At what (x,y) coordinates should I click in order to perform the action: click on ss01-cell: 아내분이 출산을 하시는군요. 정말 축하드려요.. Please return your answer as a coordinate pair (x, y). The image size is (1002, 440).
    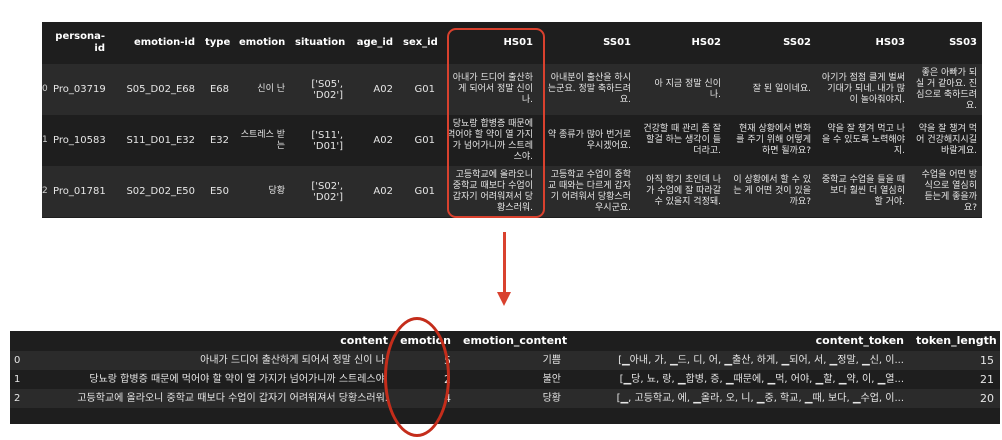
    Looking at the image, I should click on (589, 89).